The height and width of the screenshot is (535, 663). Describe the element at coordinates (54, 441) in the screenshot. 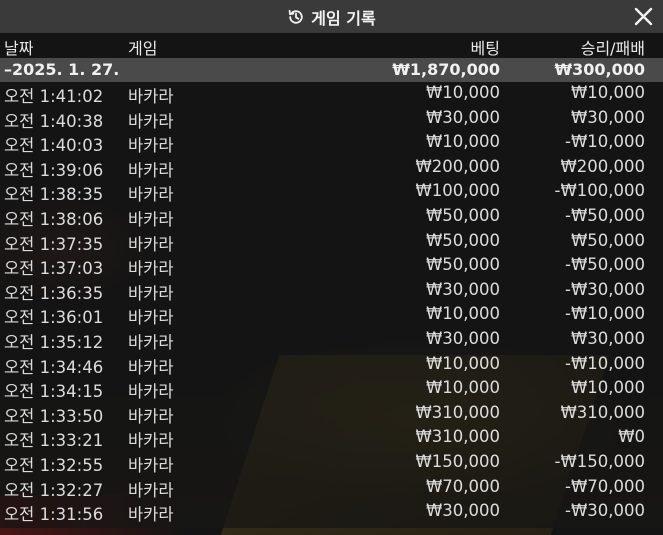

I see `row-time: 오전 1:33:21` at that location.